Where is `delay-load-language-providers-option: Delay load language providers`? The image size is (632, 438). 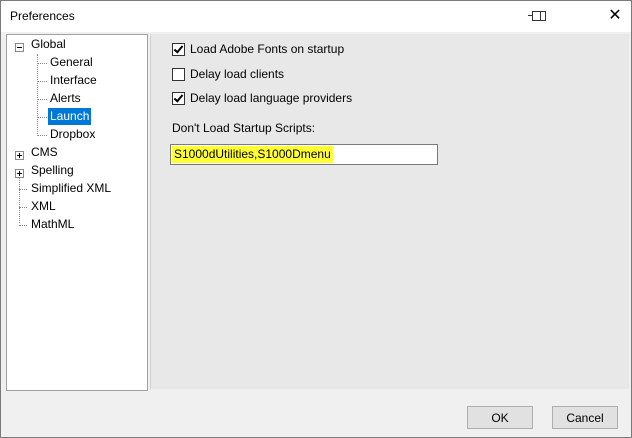
delay-load-language-providers-option: Delay load language providers is located at coordinates (262, 98).